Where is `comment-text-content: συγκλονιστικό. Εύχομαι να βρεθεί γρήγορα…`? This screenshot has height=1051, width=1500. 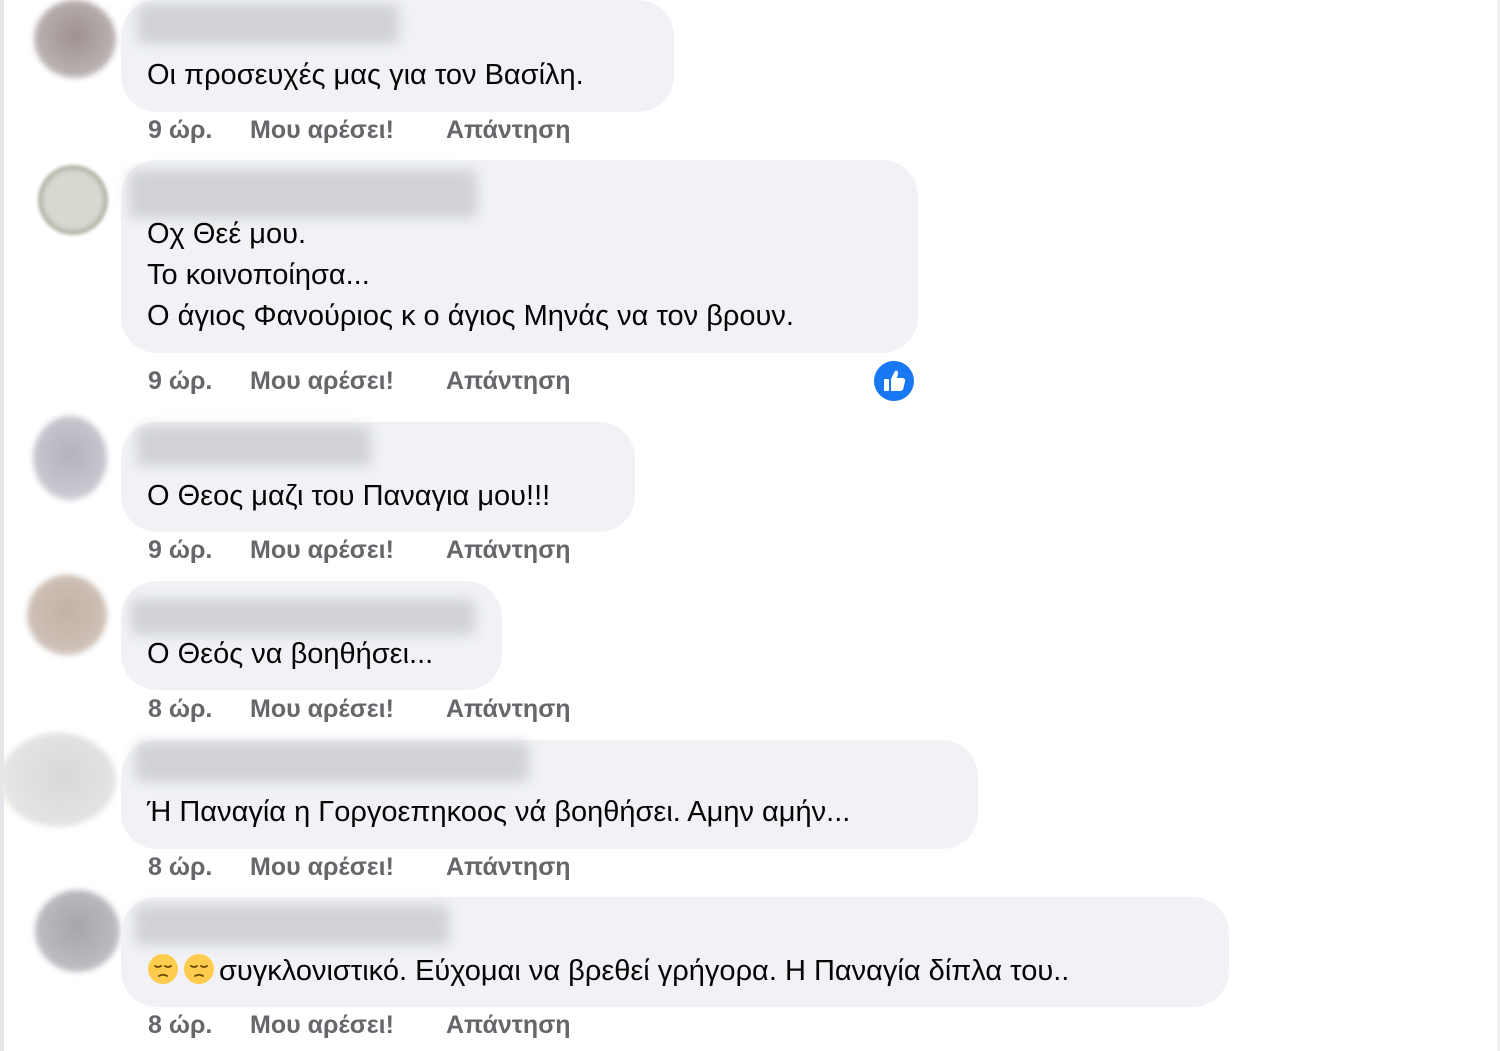
comment-text-content: συγκλονιστικό. Εύχομαι να βρεθεί γρήγορα… is located at coordinates (644, 971).